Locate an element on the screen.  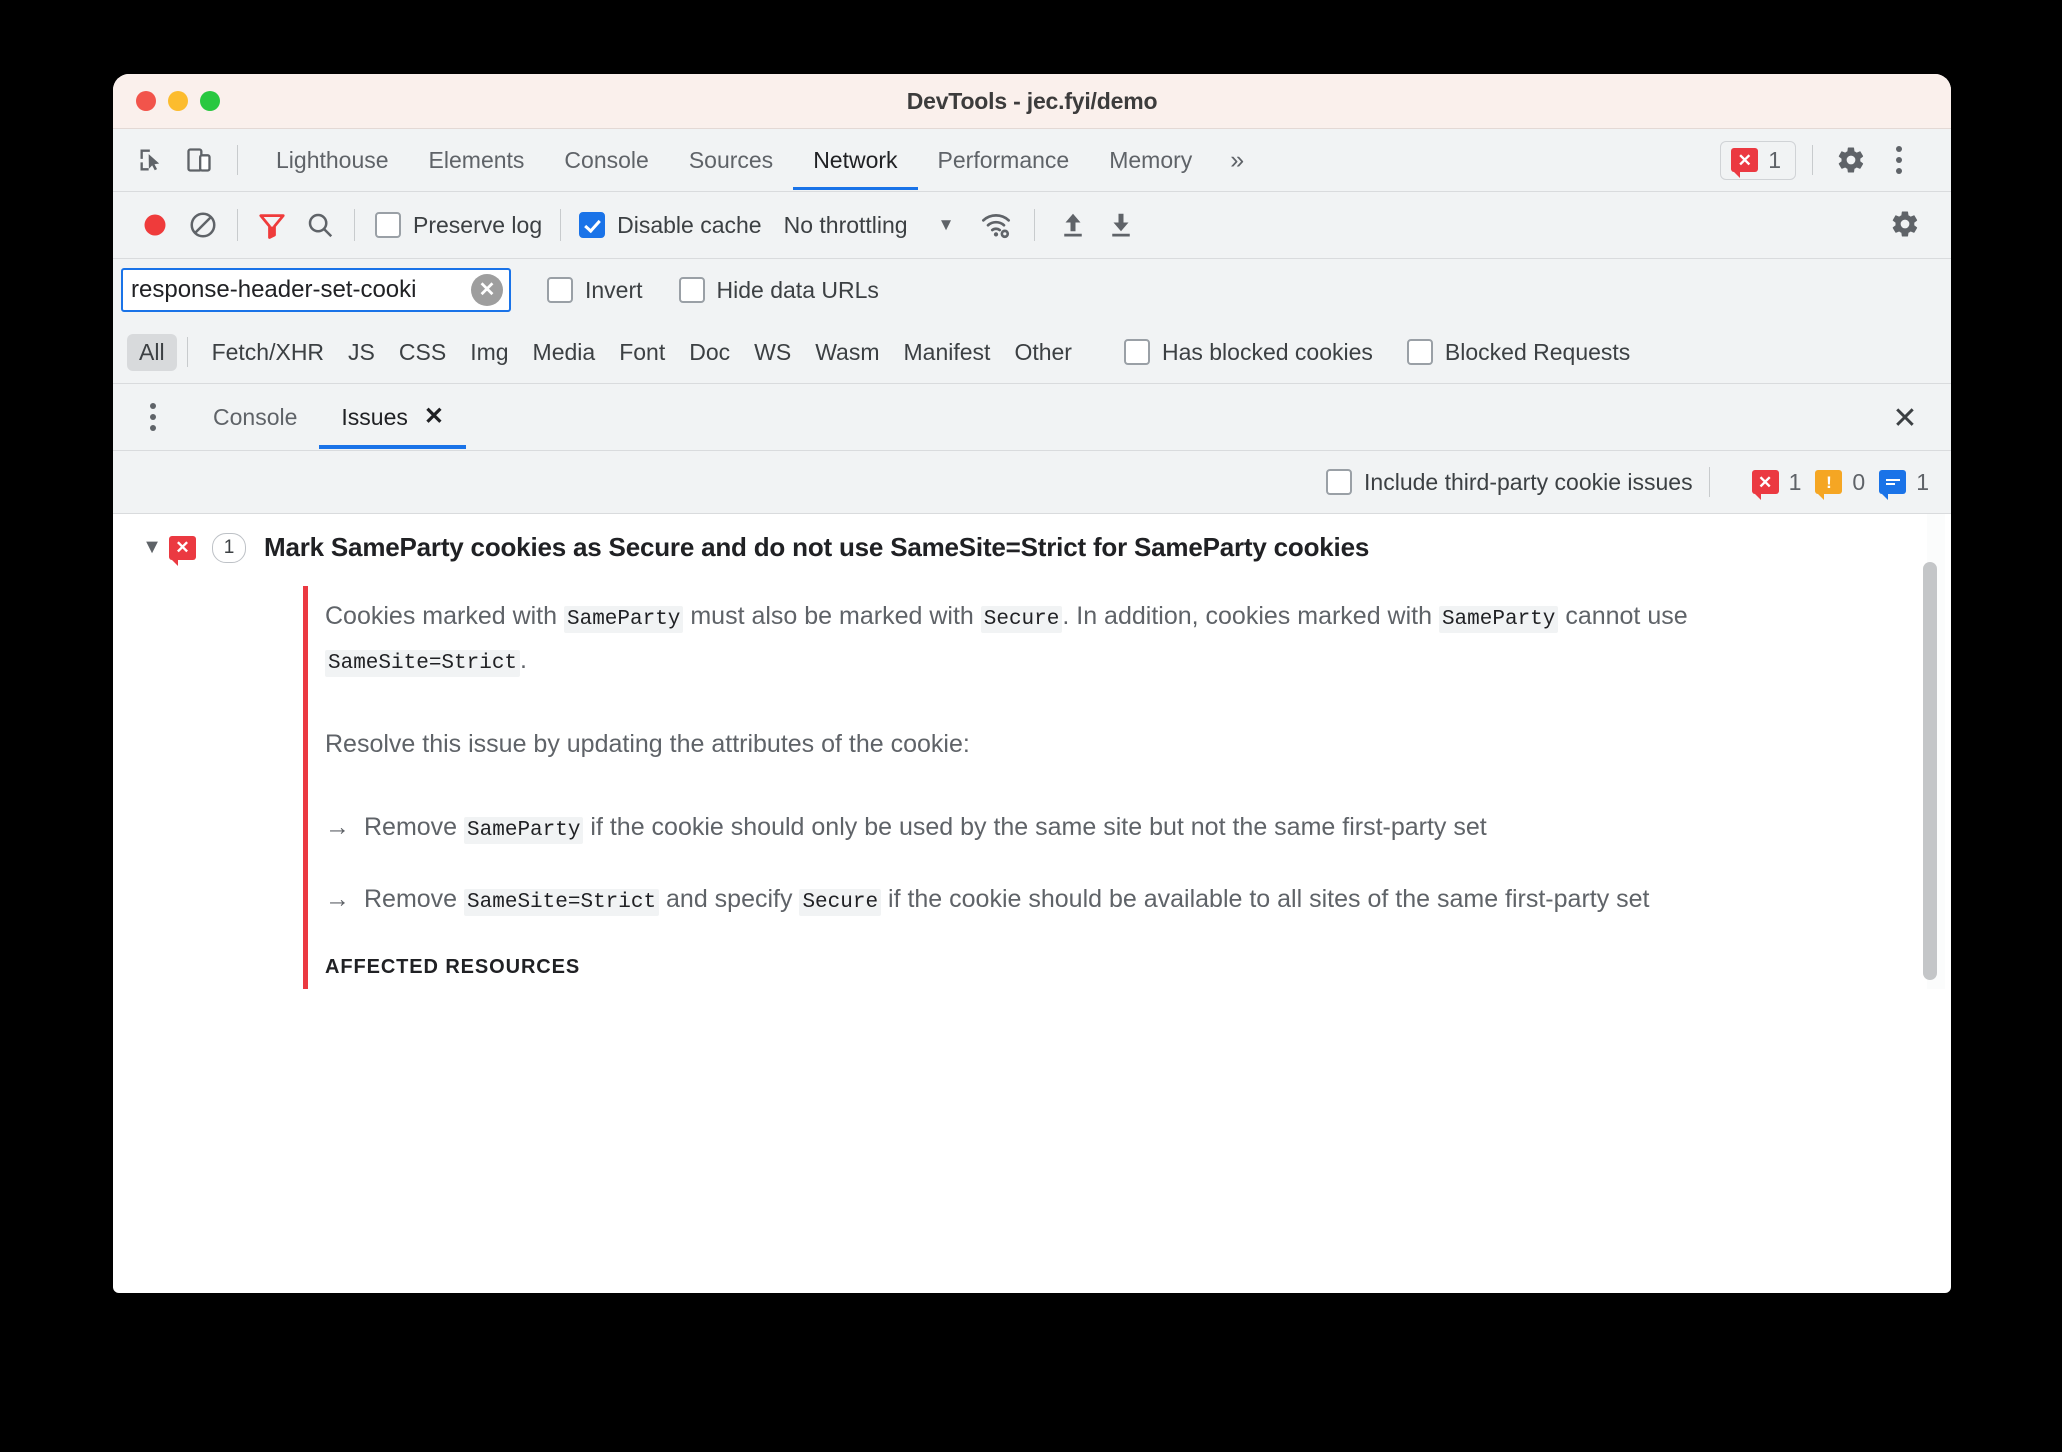
p1-text-5: . is located at coordinates (523, 659).